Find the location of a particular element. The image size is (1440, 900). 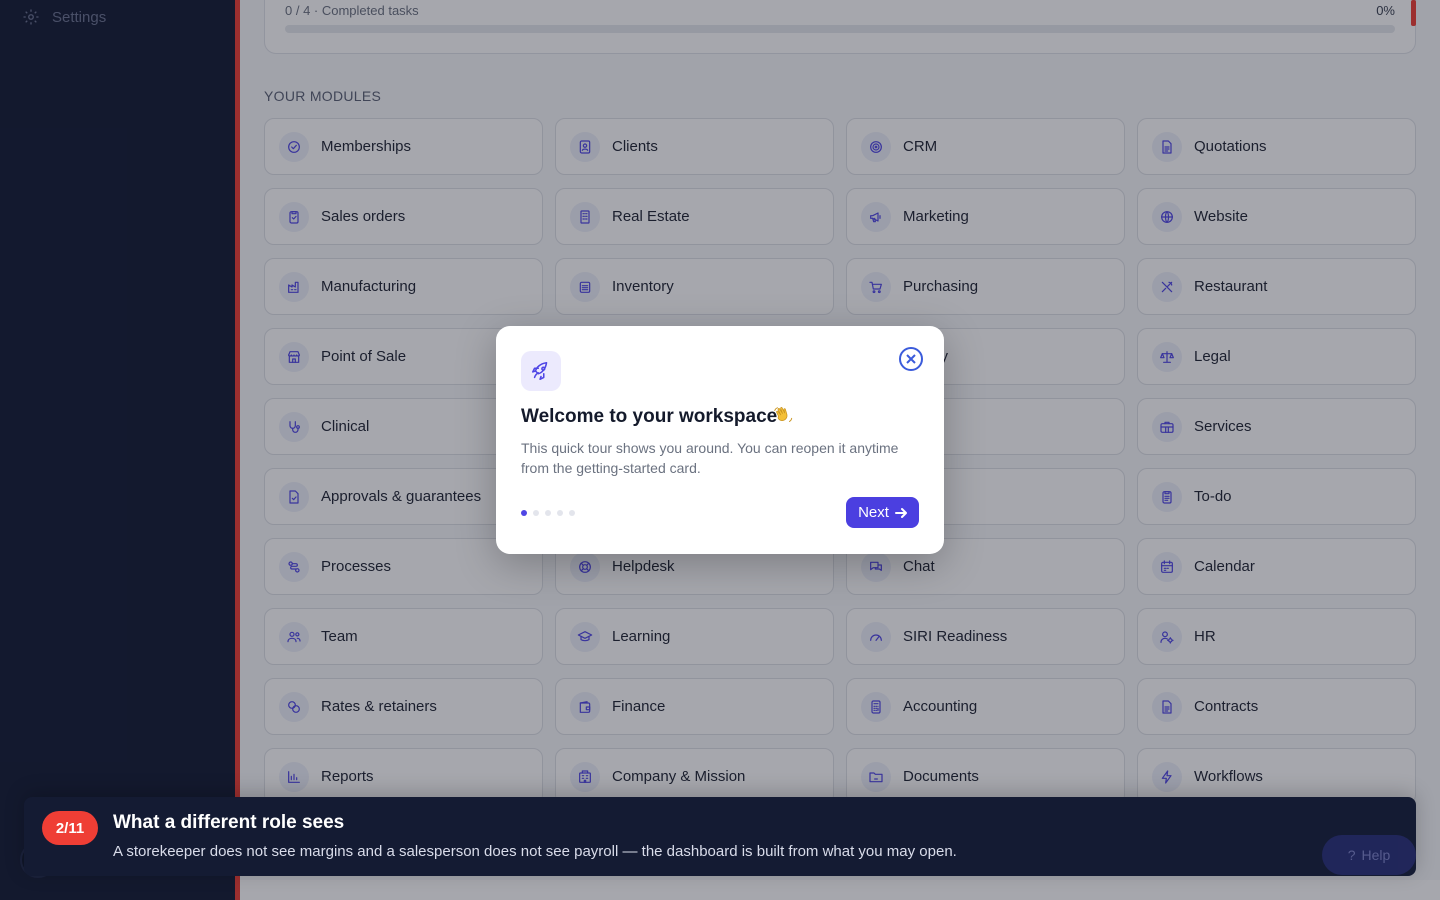

help-icon: ? is located at coordinates (1351, 855).